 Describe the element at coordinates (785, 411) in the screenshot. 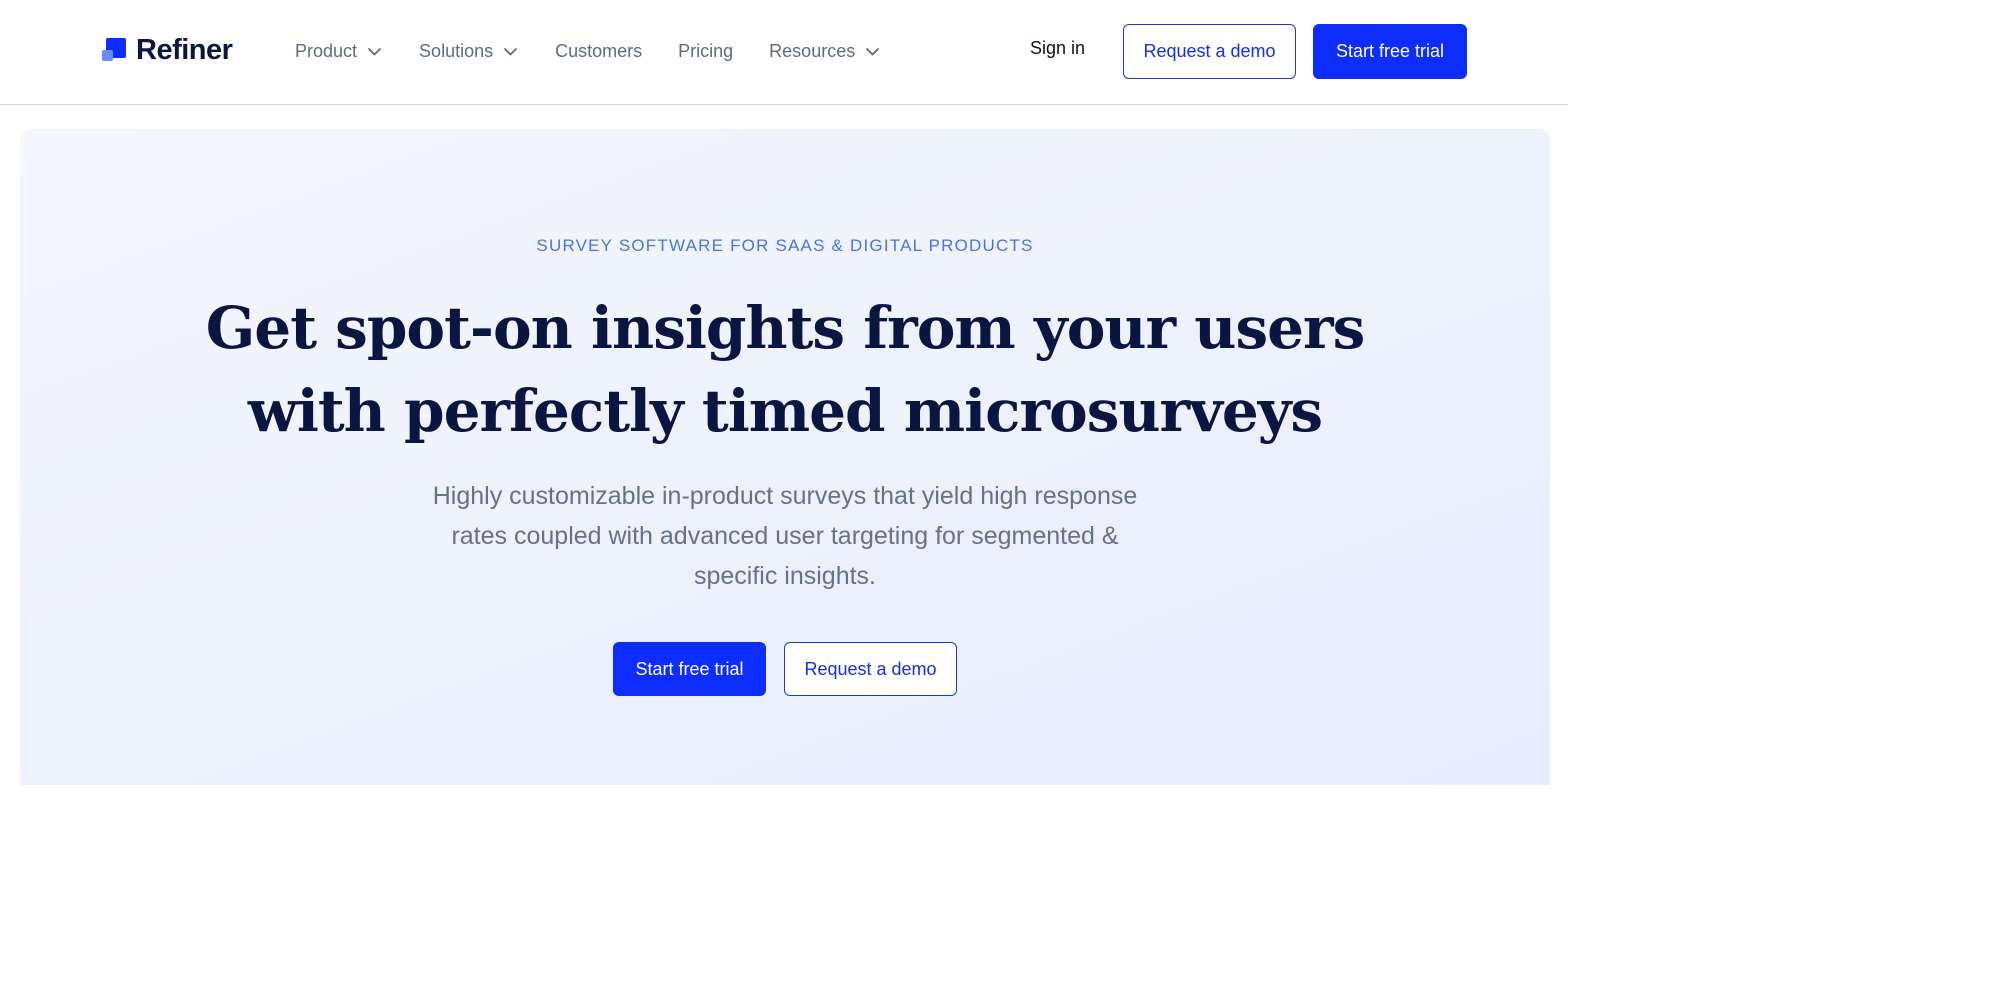

I see `hero-headline-line-2: with perfectly timed microsurveys` at that location.